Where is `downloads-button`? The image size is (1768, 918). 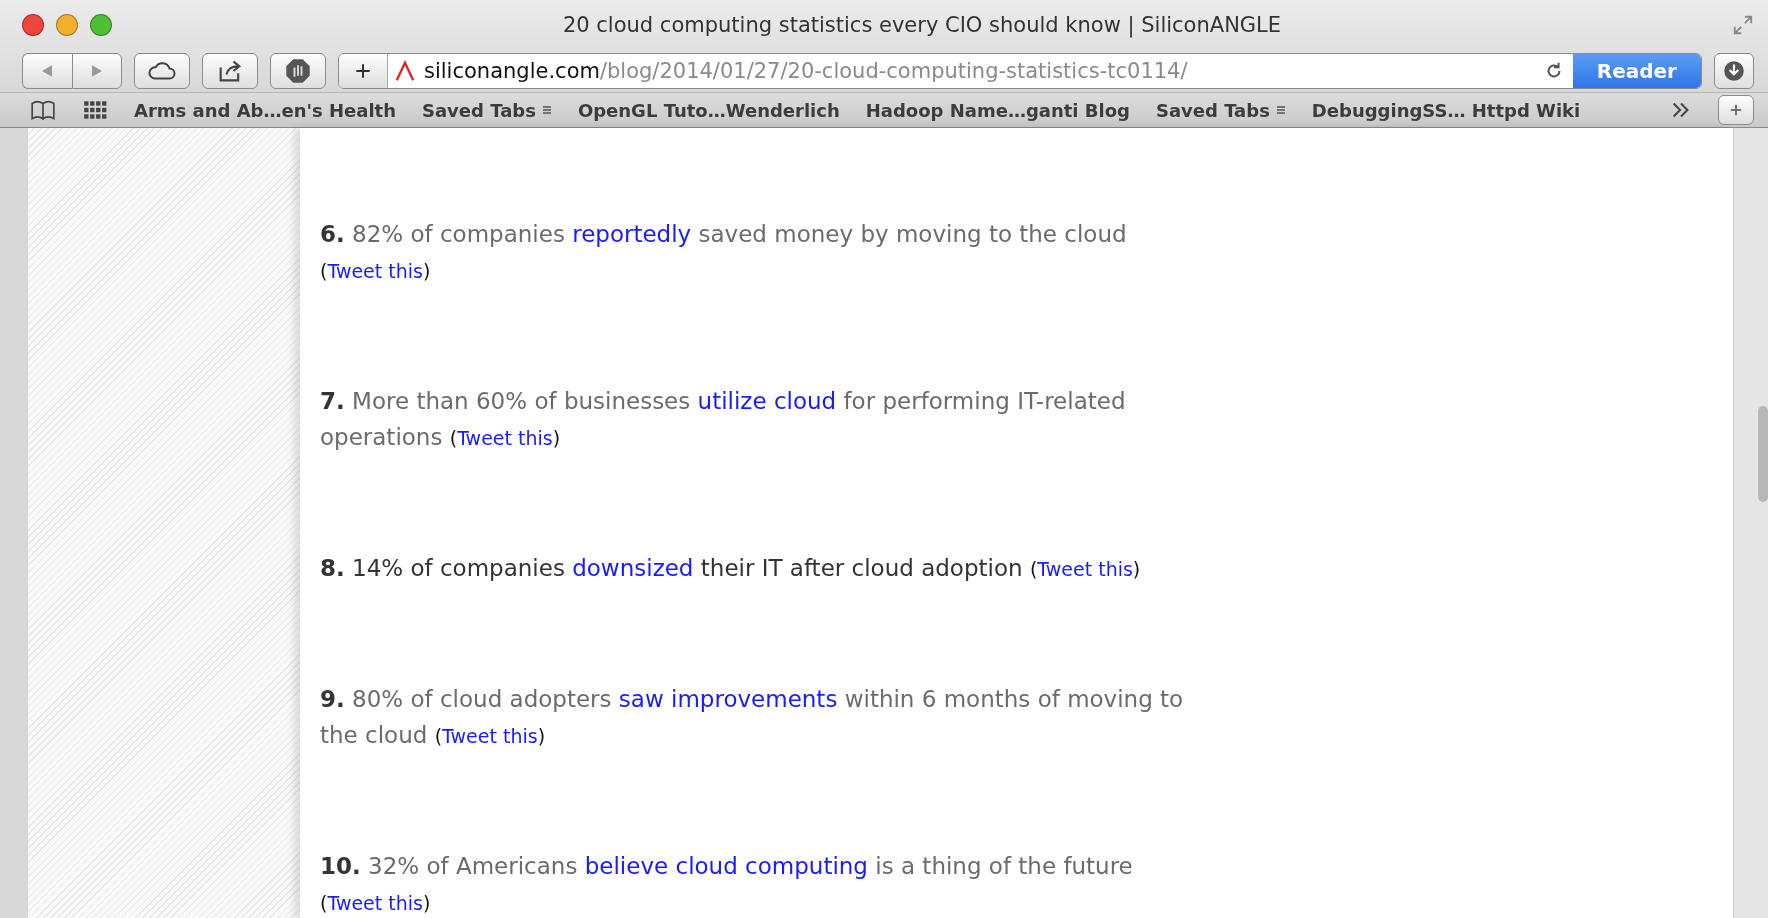
downloads-button is located at coordinates (1734, 71).